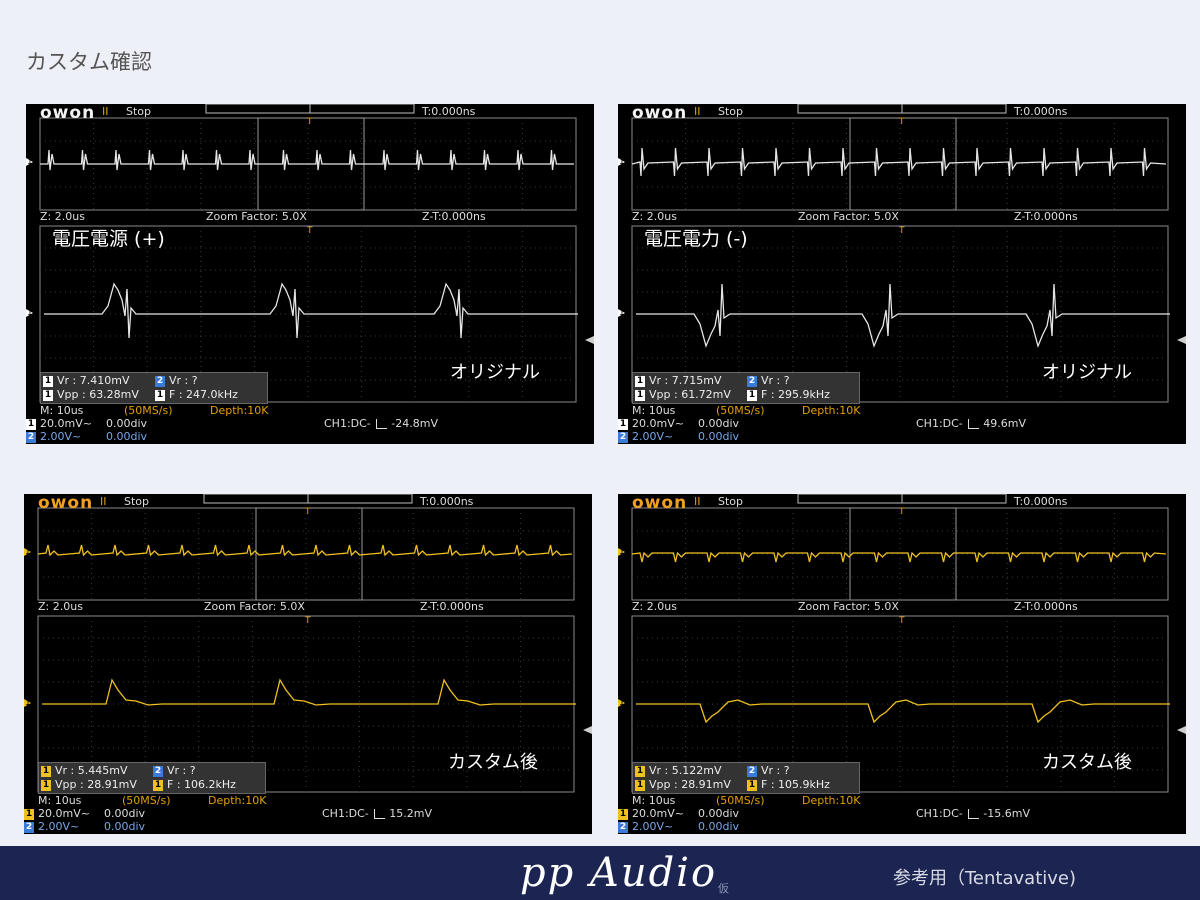 Image resolution: width=1200 pixels, height=900 pixels. Describe the element at coordinates (903, 315) in the screenshot. I see `zoom-waveform` at that location.